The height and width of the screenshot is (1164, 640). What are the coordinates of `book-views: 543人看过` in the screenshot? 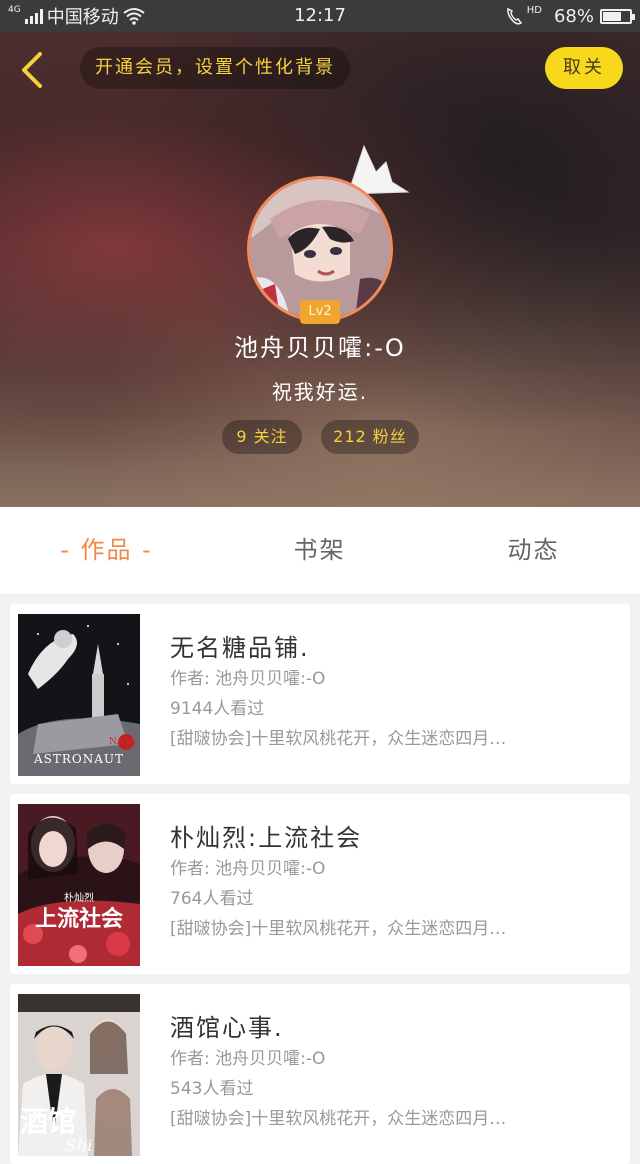 It's located at (212, 1089).